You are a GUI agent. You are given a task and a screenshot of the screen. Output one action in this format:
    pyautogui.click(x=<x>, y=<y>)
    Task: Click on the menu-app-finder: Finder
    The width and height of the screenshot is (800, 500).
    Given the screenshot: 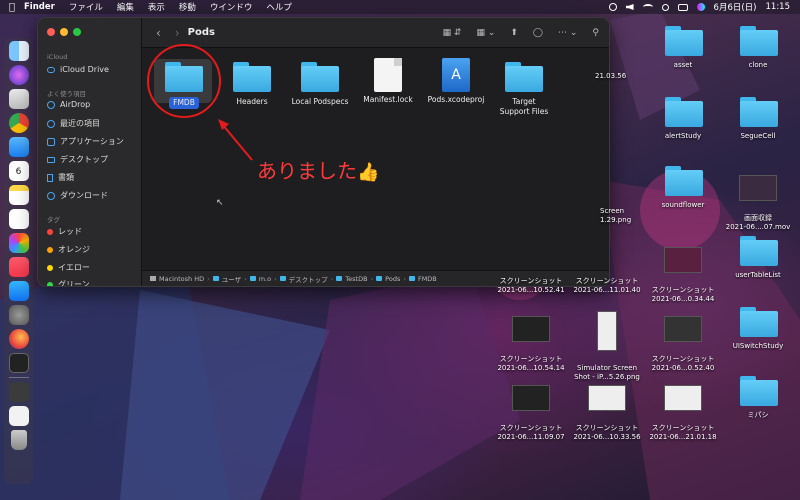 What is the action you would take?
    pyautogui.click(x=39, y=7)
    